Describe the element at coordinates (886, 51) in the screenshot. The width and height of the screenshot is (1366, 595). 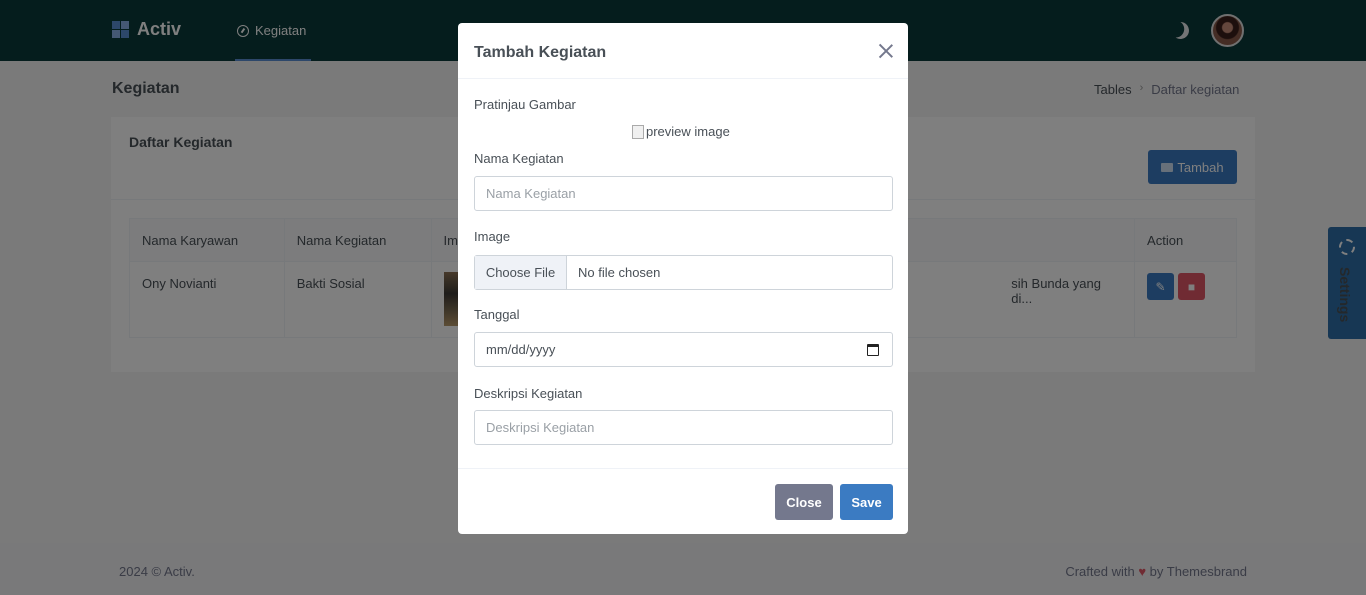
I see `close-icon` at that location.